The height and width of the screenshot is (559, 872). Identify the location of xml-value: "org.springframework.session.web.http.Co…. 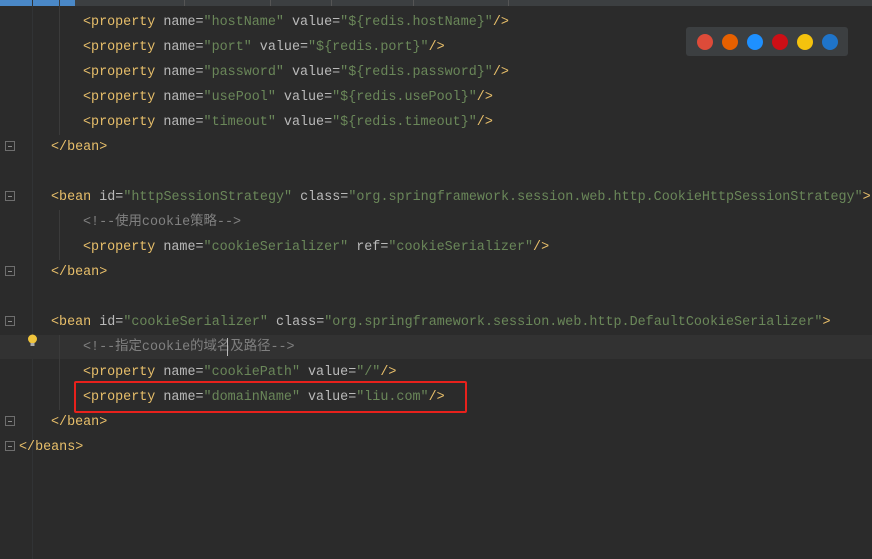
(605, 197).